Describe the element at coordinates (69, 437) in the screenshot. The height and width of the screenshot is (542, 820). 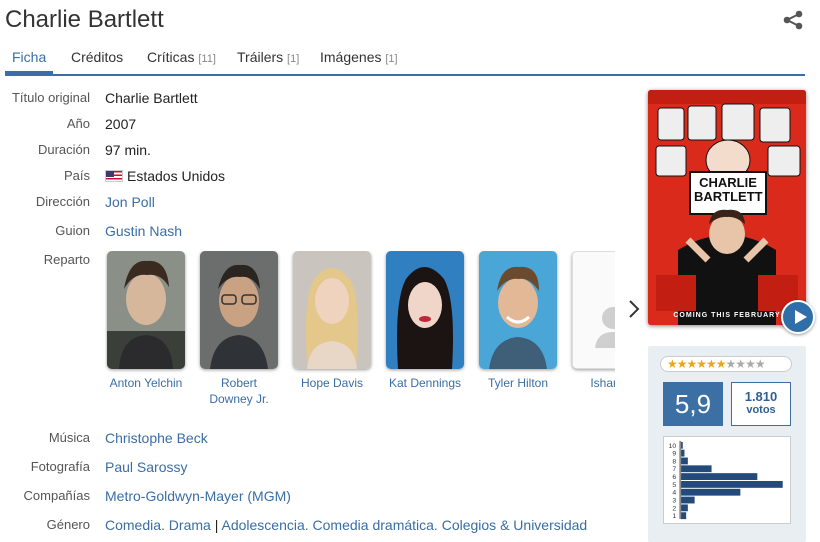
I see `label-musica: Música` at that location.